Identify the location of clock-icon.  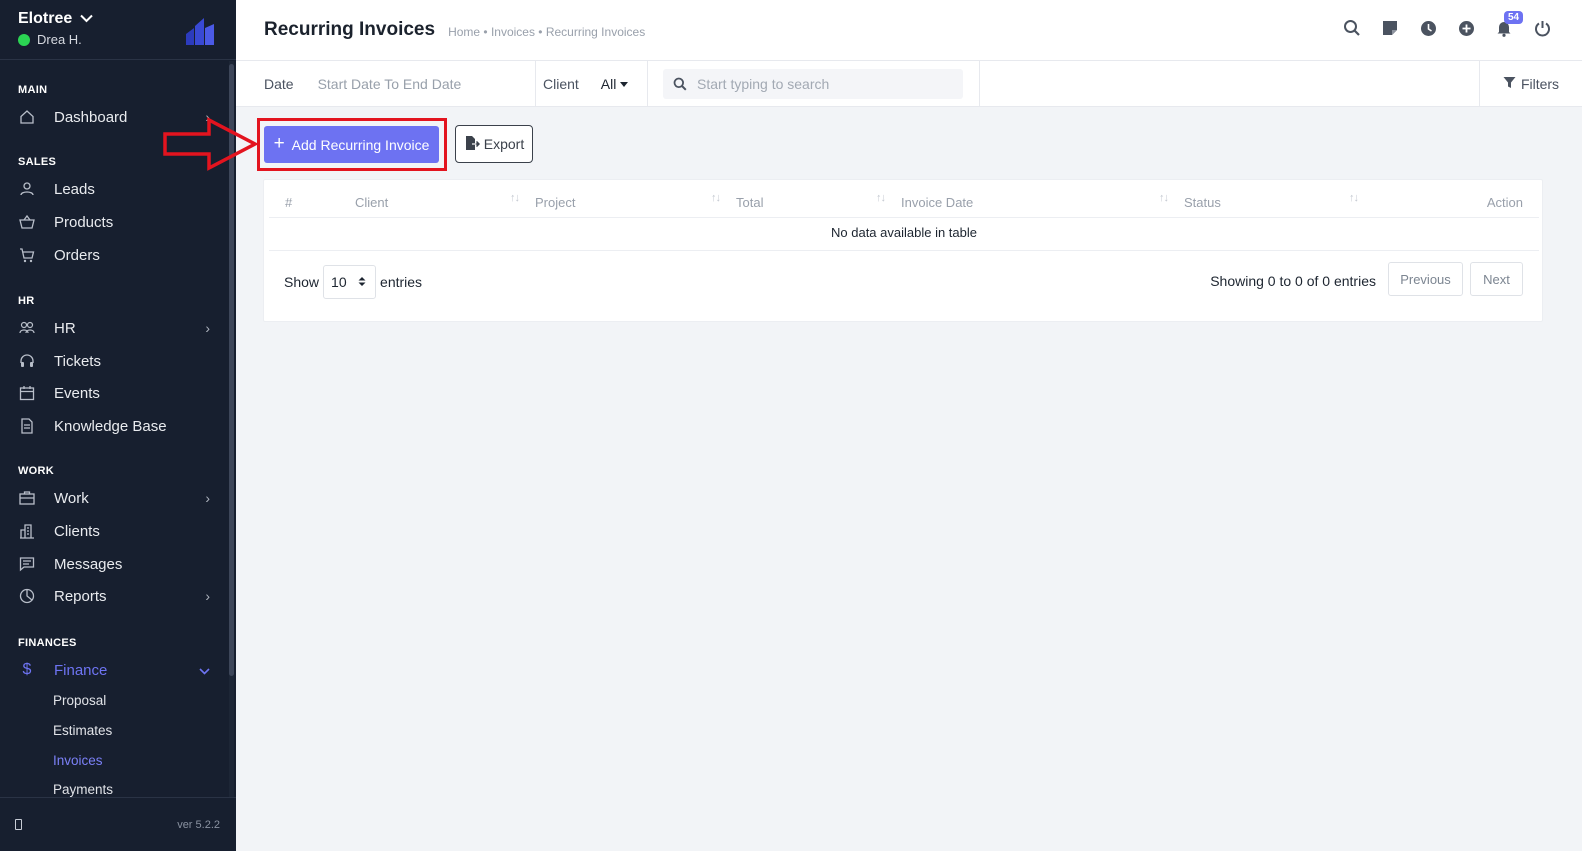
(1428, 28).